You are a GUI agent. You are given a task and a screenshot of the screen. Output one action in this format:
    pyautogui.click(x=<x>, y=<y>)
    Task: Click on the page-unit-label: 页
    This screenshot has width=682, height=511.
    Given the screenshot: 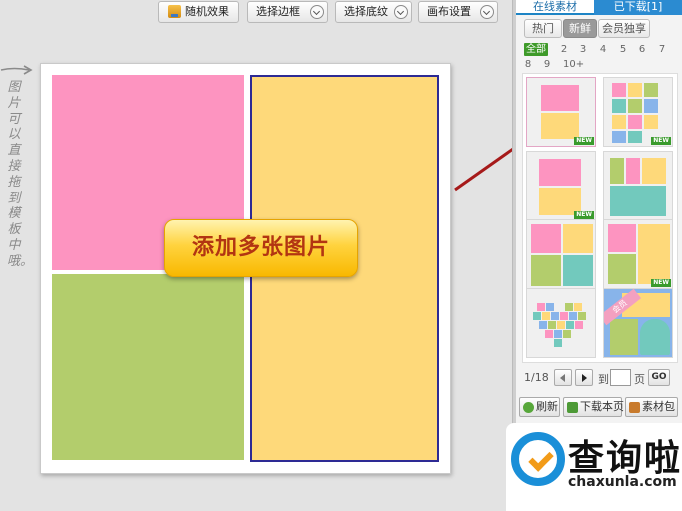 What is the action you would take?
    pyautogui.click(x=639, y=379)
    